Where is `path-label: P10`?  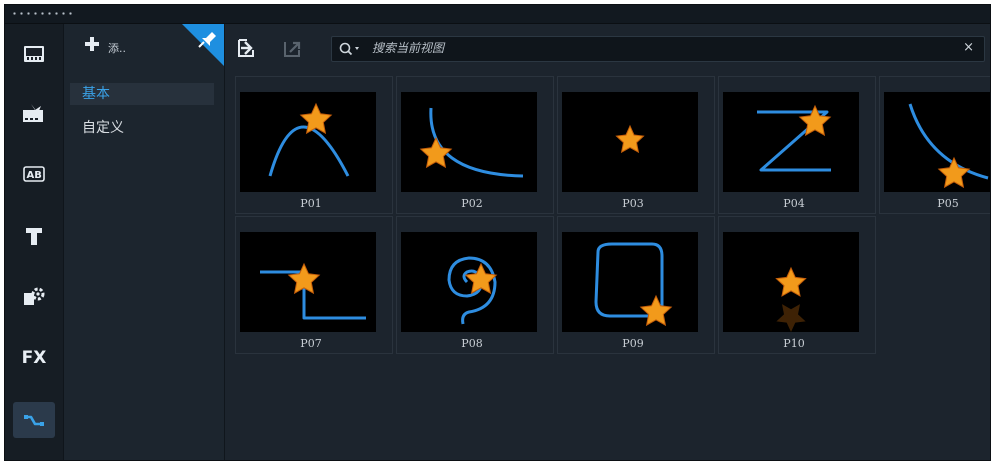 path-label: P10 is located at coordinates (794, 343).